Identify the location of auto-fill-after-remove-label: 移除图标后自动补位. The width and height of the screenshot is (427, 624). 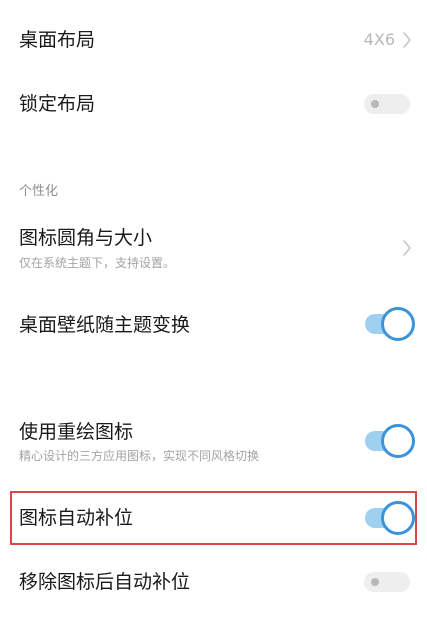
(105, 582).